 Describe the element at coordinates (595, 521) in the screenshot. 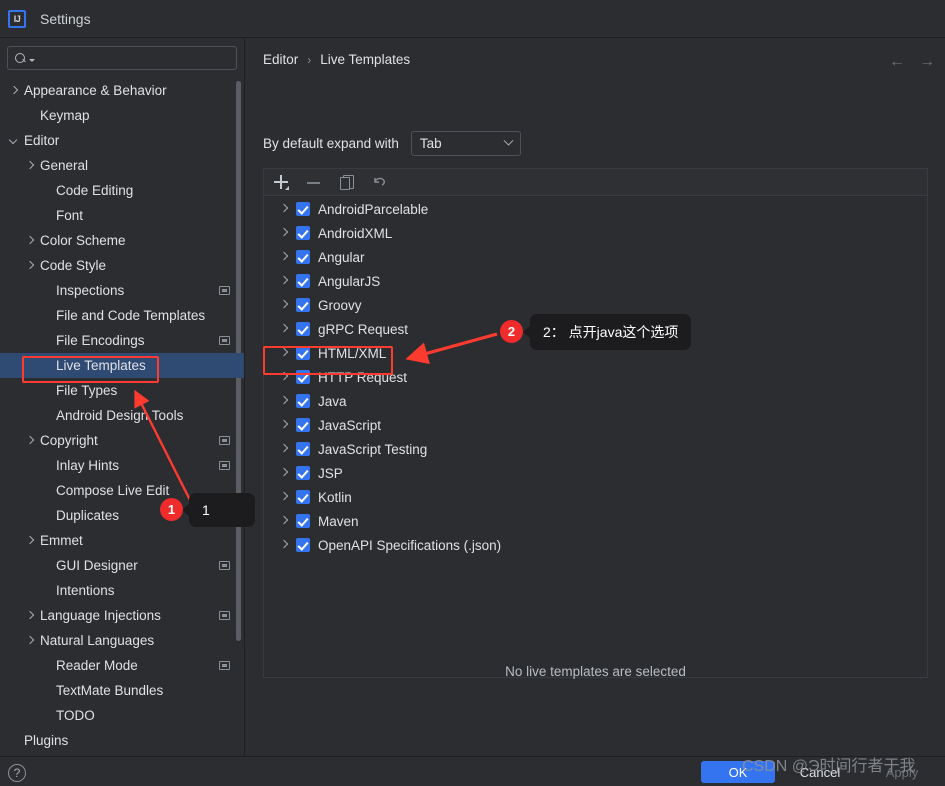

I see `template-group-row: Maven` at that location.